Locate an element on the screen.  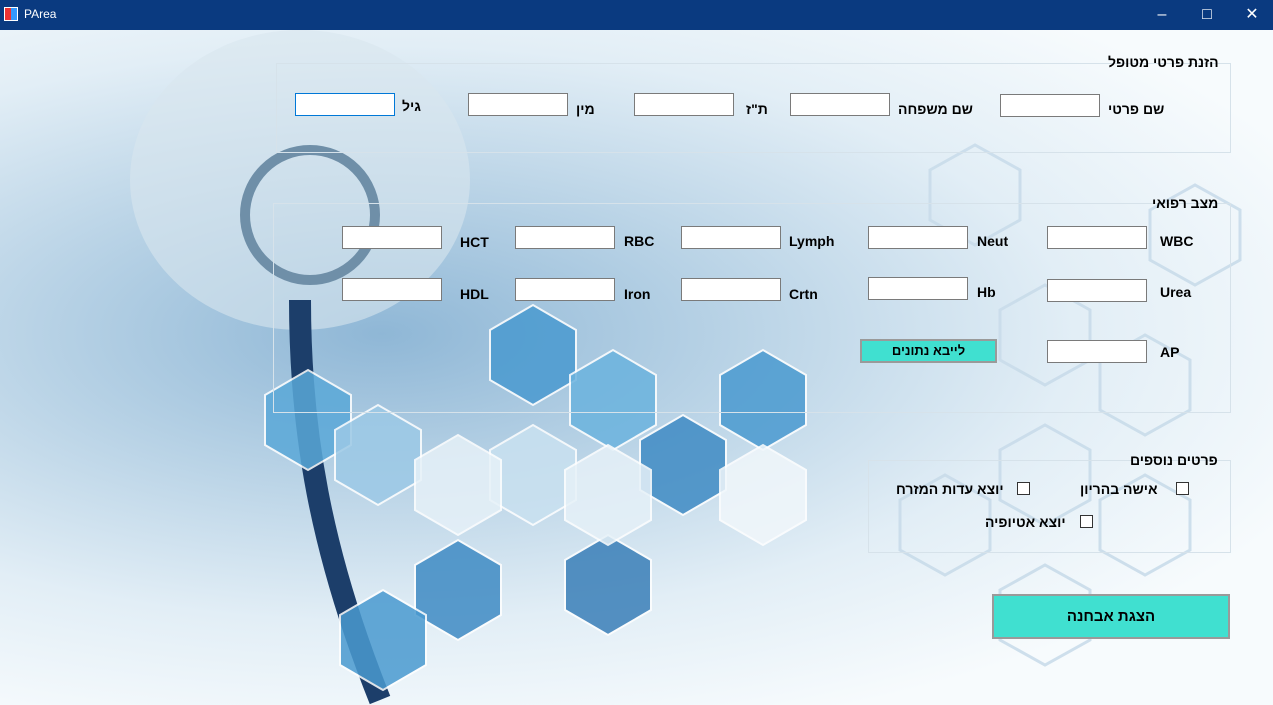
title-bar: PArea – □ ✕ is located at coordinates (636, 15).